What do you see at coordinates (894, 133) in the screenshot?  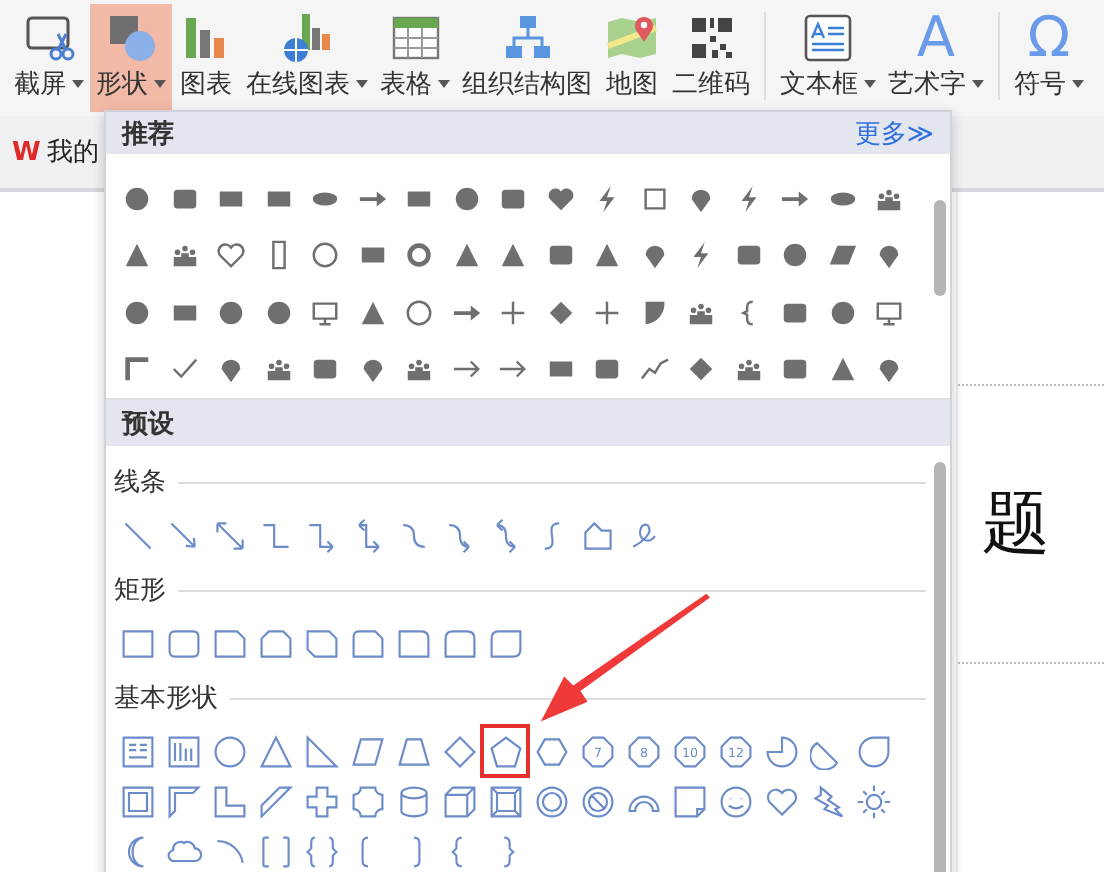 I see `more-link: 更多≫` at bounding box center [894, 133].